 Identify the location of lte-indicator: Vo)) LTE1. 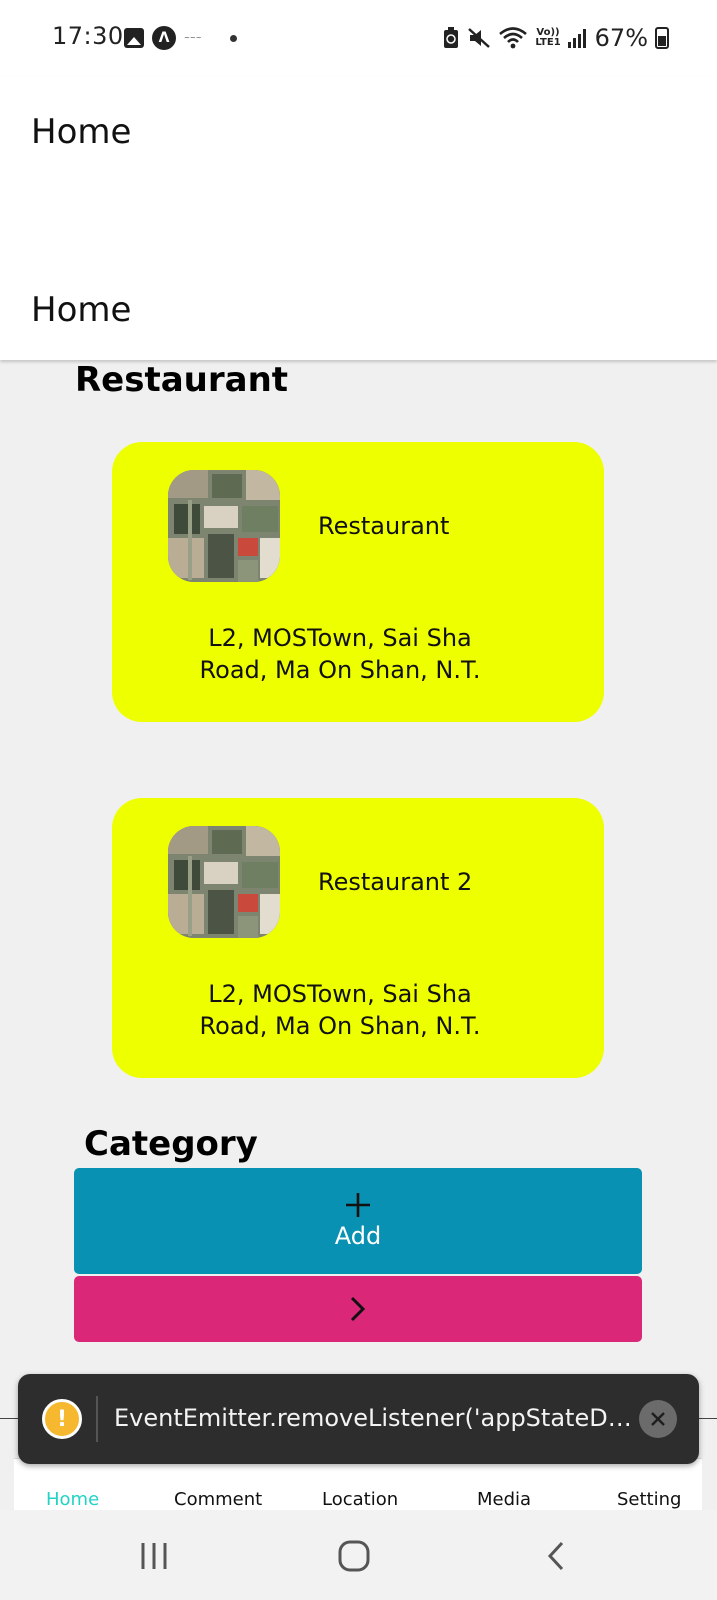
(547, 38).